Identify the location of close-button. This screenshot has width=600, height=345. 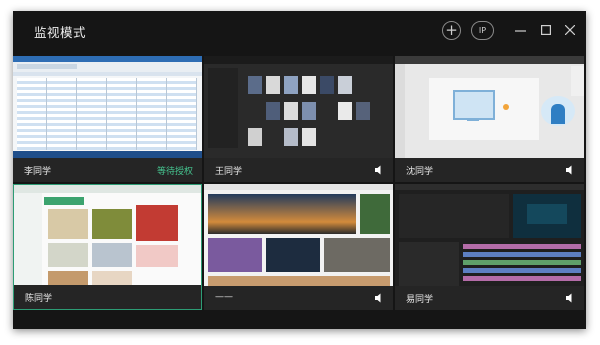
(570, 30).